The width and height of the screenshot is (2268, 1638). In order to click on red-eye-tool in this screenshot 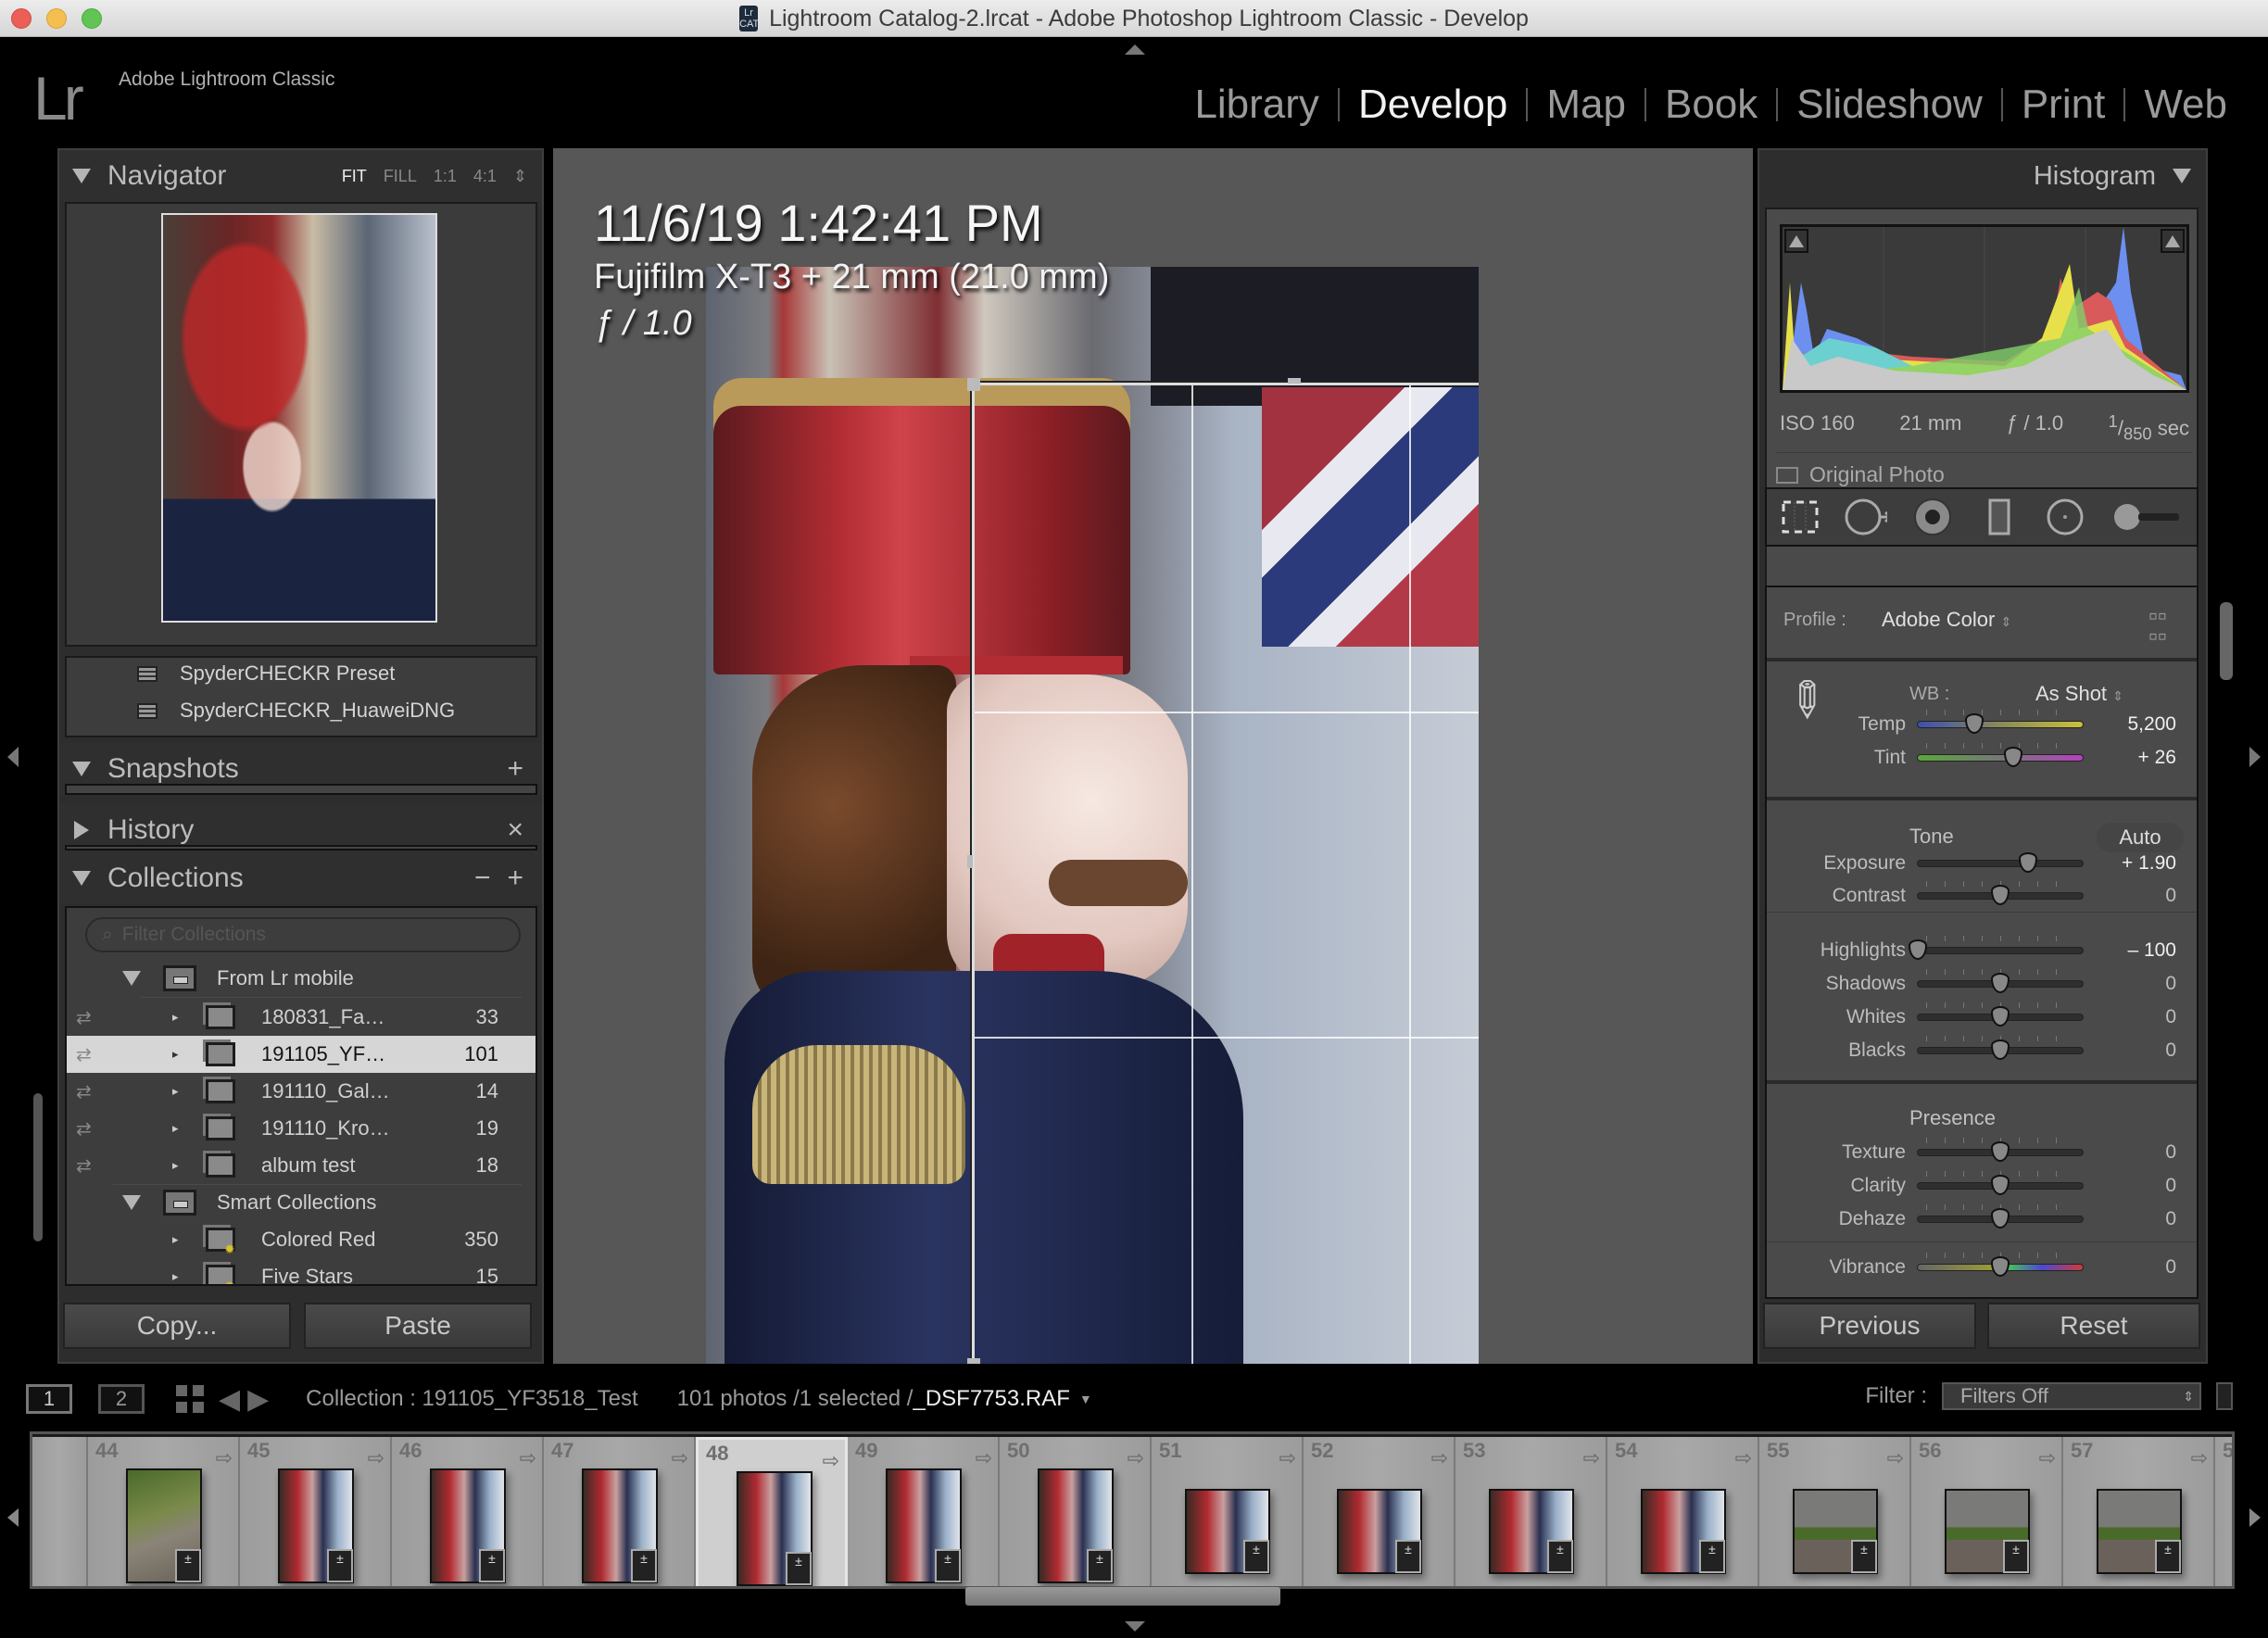, I will do `click(1932, 517)`.